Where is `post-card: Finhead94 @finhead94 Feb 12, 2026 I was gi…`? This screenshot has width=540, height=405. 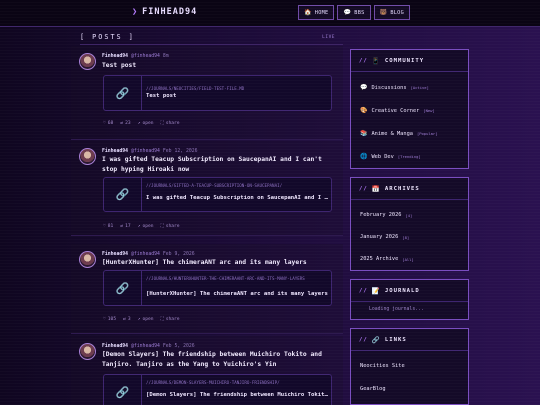 post-card: Finhead94 @finhead94 Feb 12, 2026 I was gi… is located at coordinates (207, 188).